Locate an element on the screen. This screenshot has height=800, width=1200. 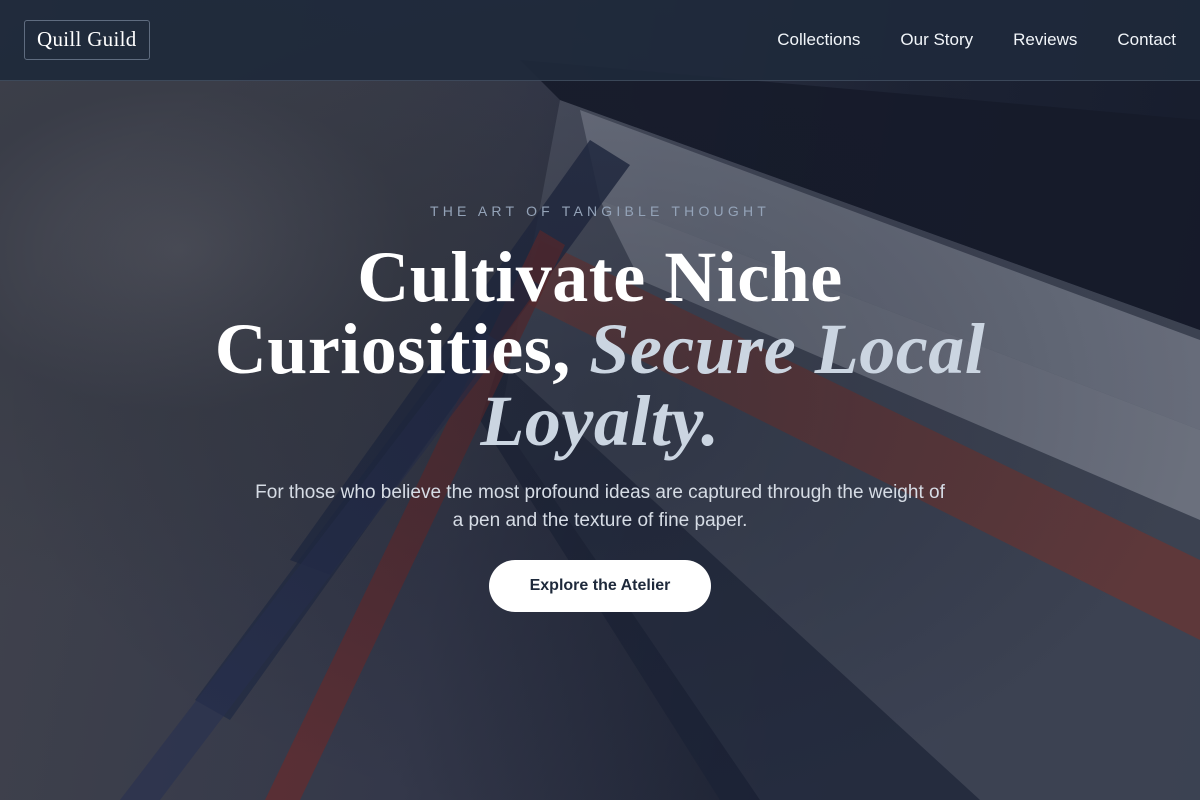
nav-link-reviews: Reviews is located at coordinates (1045, 40).